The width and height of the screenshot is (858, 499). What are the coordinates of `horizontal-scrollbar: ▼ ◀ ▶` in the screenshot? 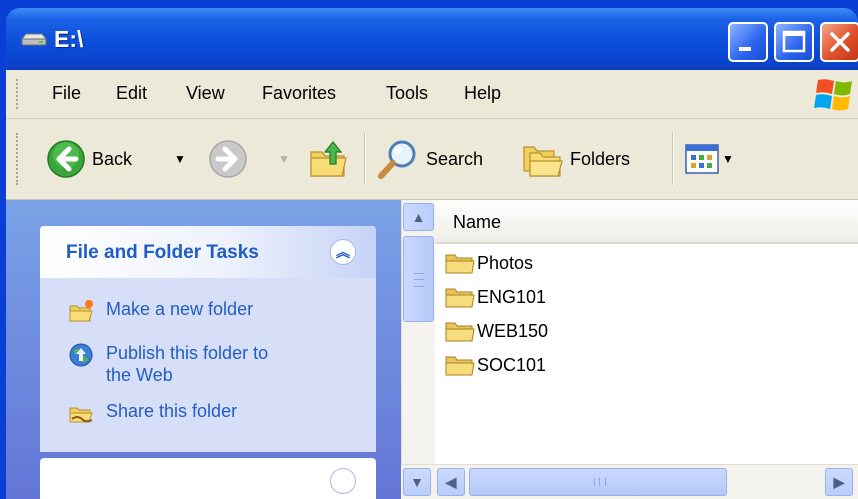 It's located at (629, 481).